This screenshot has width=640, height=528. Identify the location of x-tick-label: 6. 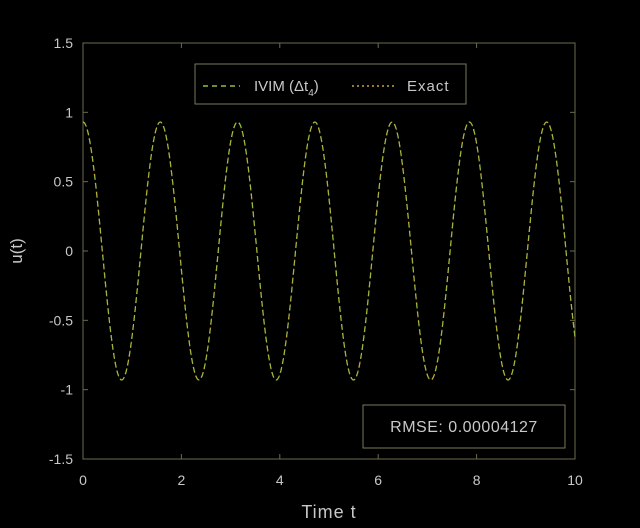
(378, 480).